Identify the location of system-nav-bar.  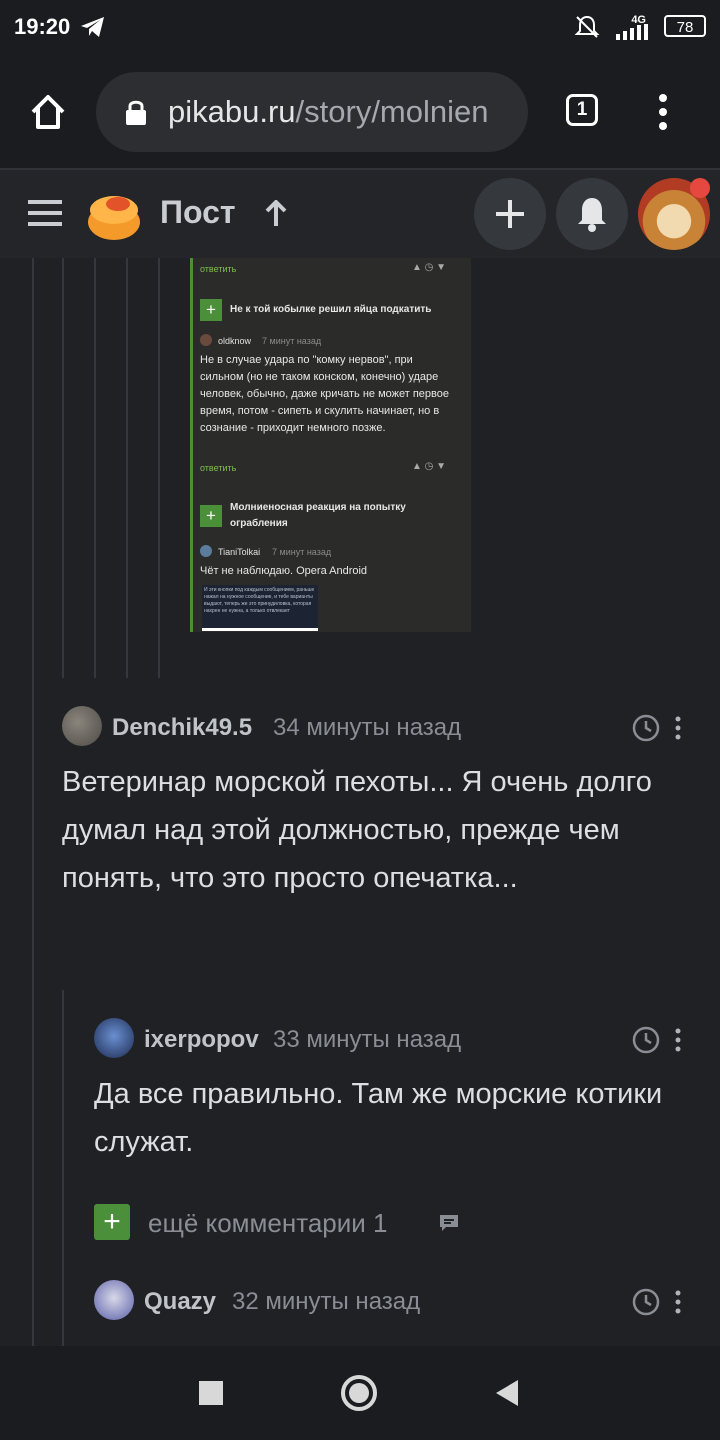
(360, 1393).